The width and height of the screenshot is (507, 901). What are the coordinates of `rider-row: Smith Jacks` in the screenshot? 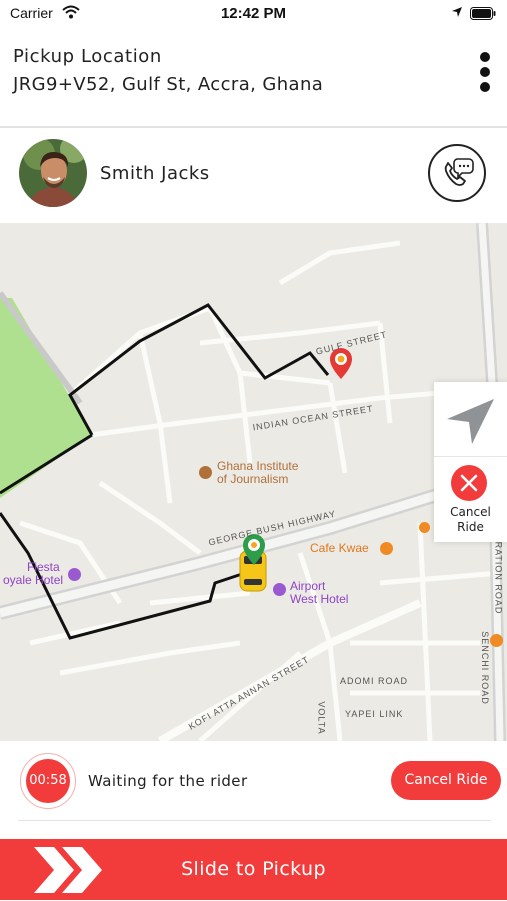 It's located at (253, 175).